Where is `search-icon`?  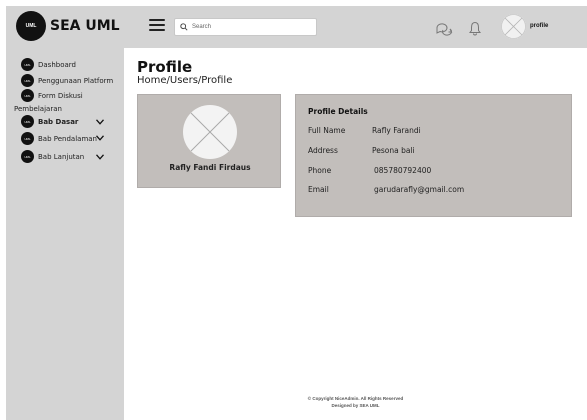 search-icon is located at coordinates (184, 27).